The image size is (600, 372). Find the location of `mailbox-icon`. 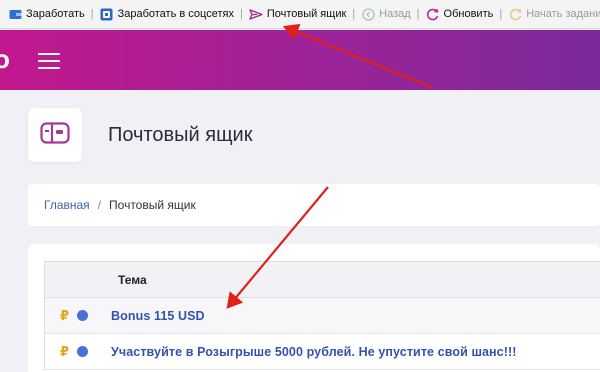

mailbox-icon is located at coordinates (55, 135).